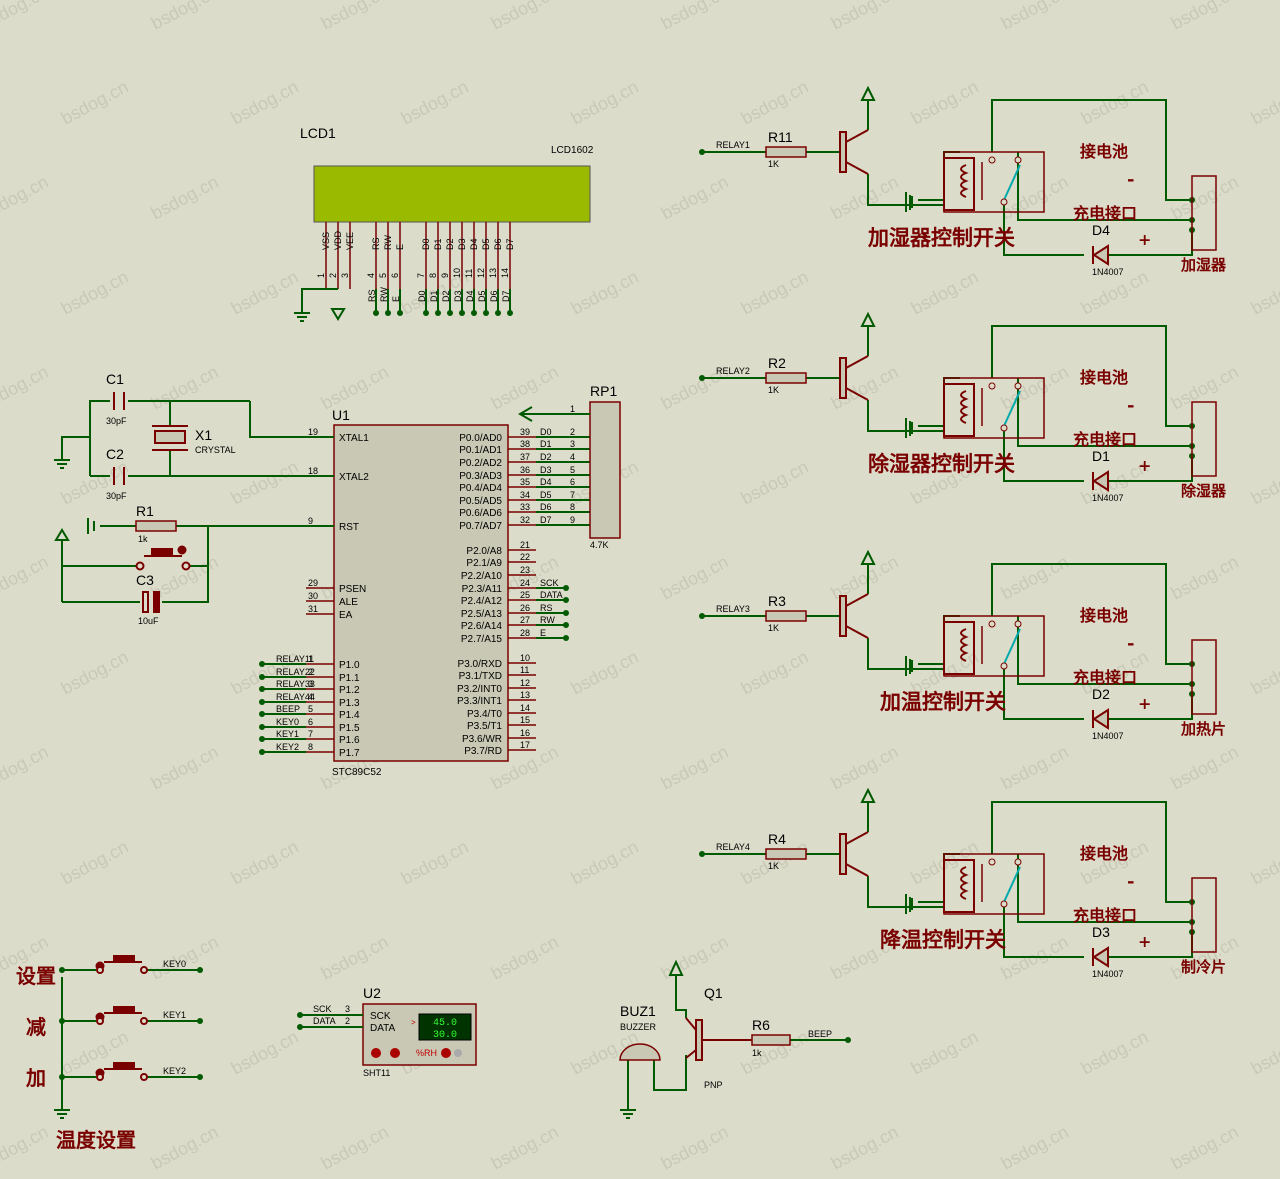  I want to click on lcd-pin-name: D7, so click(510, 244).